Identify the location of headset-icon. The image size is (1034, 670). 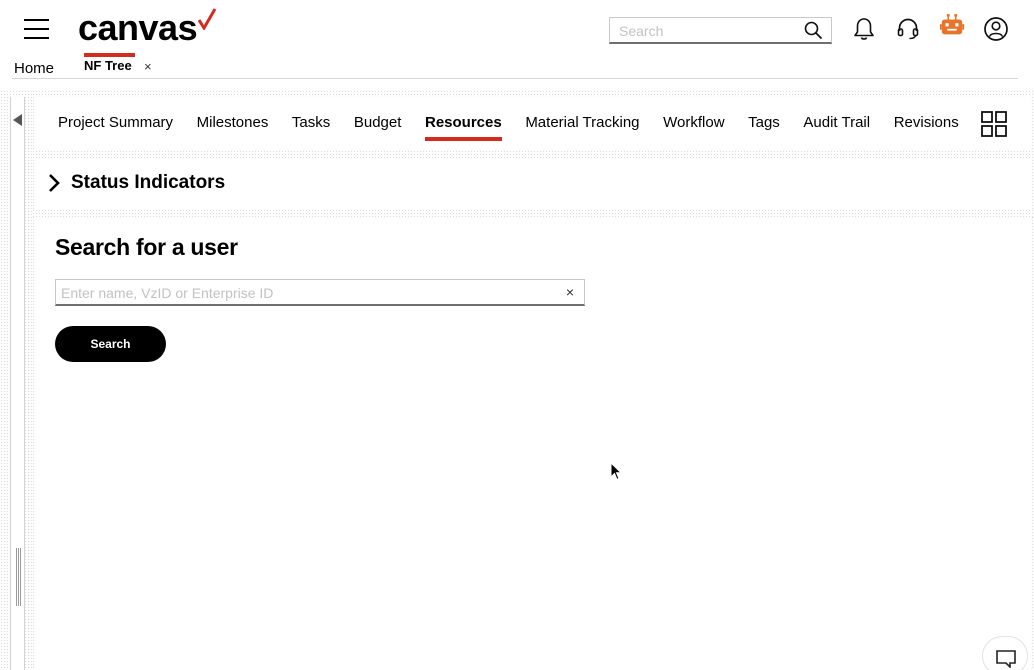
(908, 29).